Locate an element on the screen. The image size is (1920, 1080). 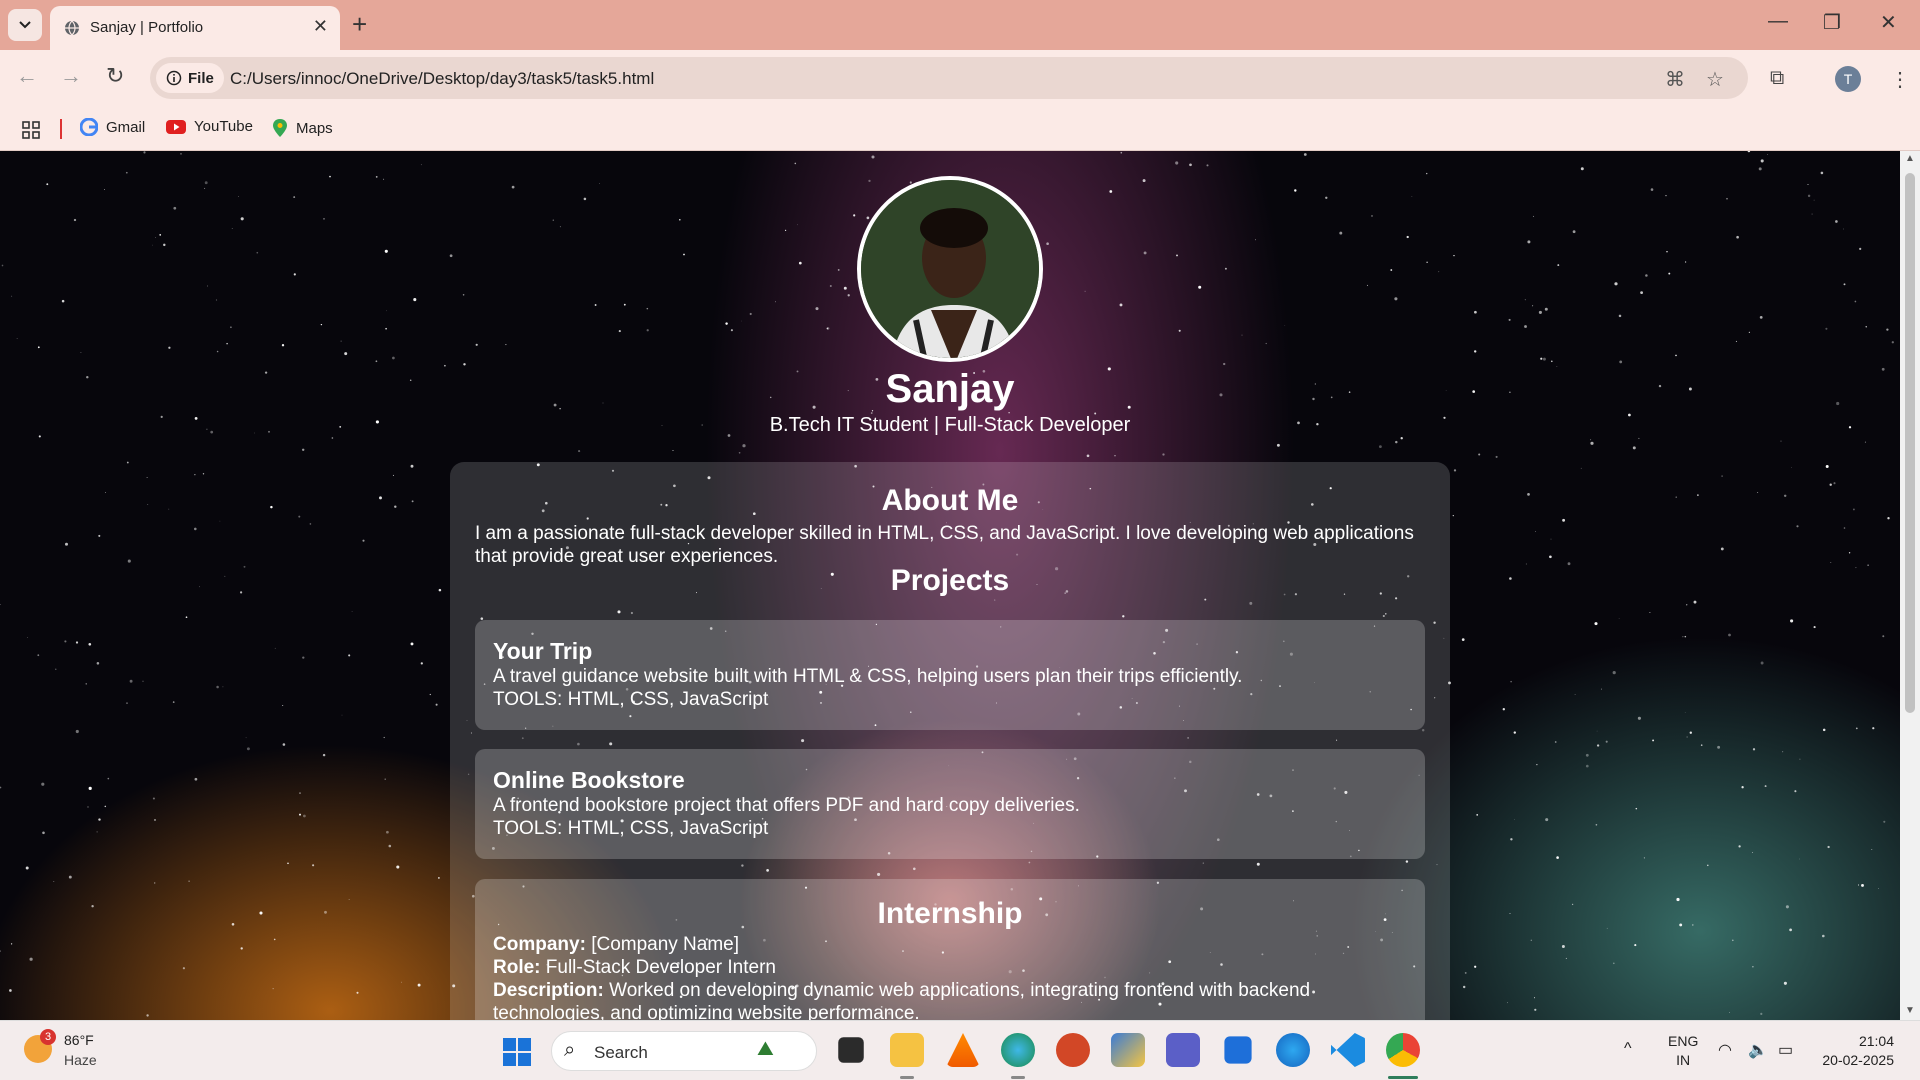
bookmarks-separator is located at coordinates (61, 129).